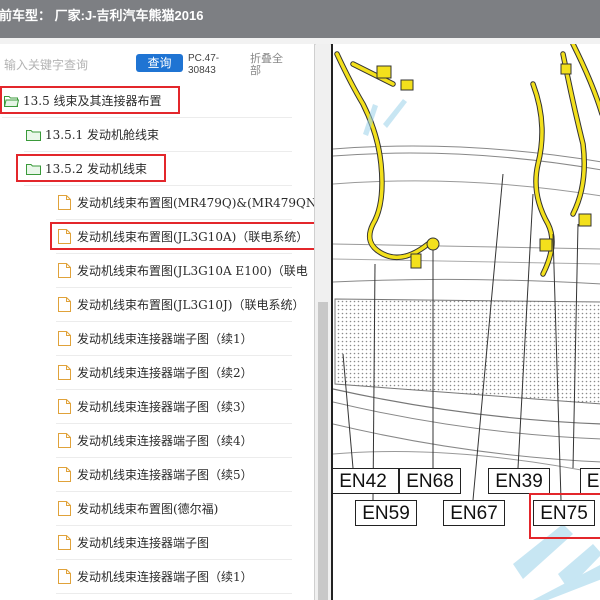 The height and width of the screenshot is (600, 600). I want to click on tree-item: 发动机线束连接器端子图（续3）, so click(155, 406).